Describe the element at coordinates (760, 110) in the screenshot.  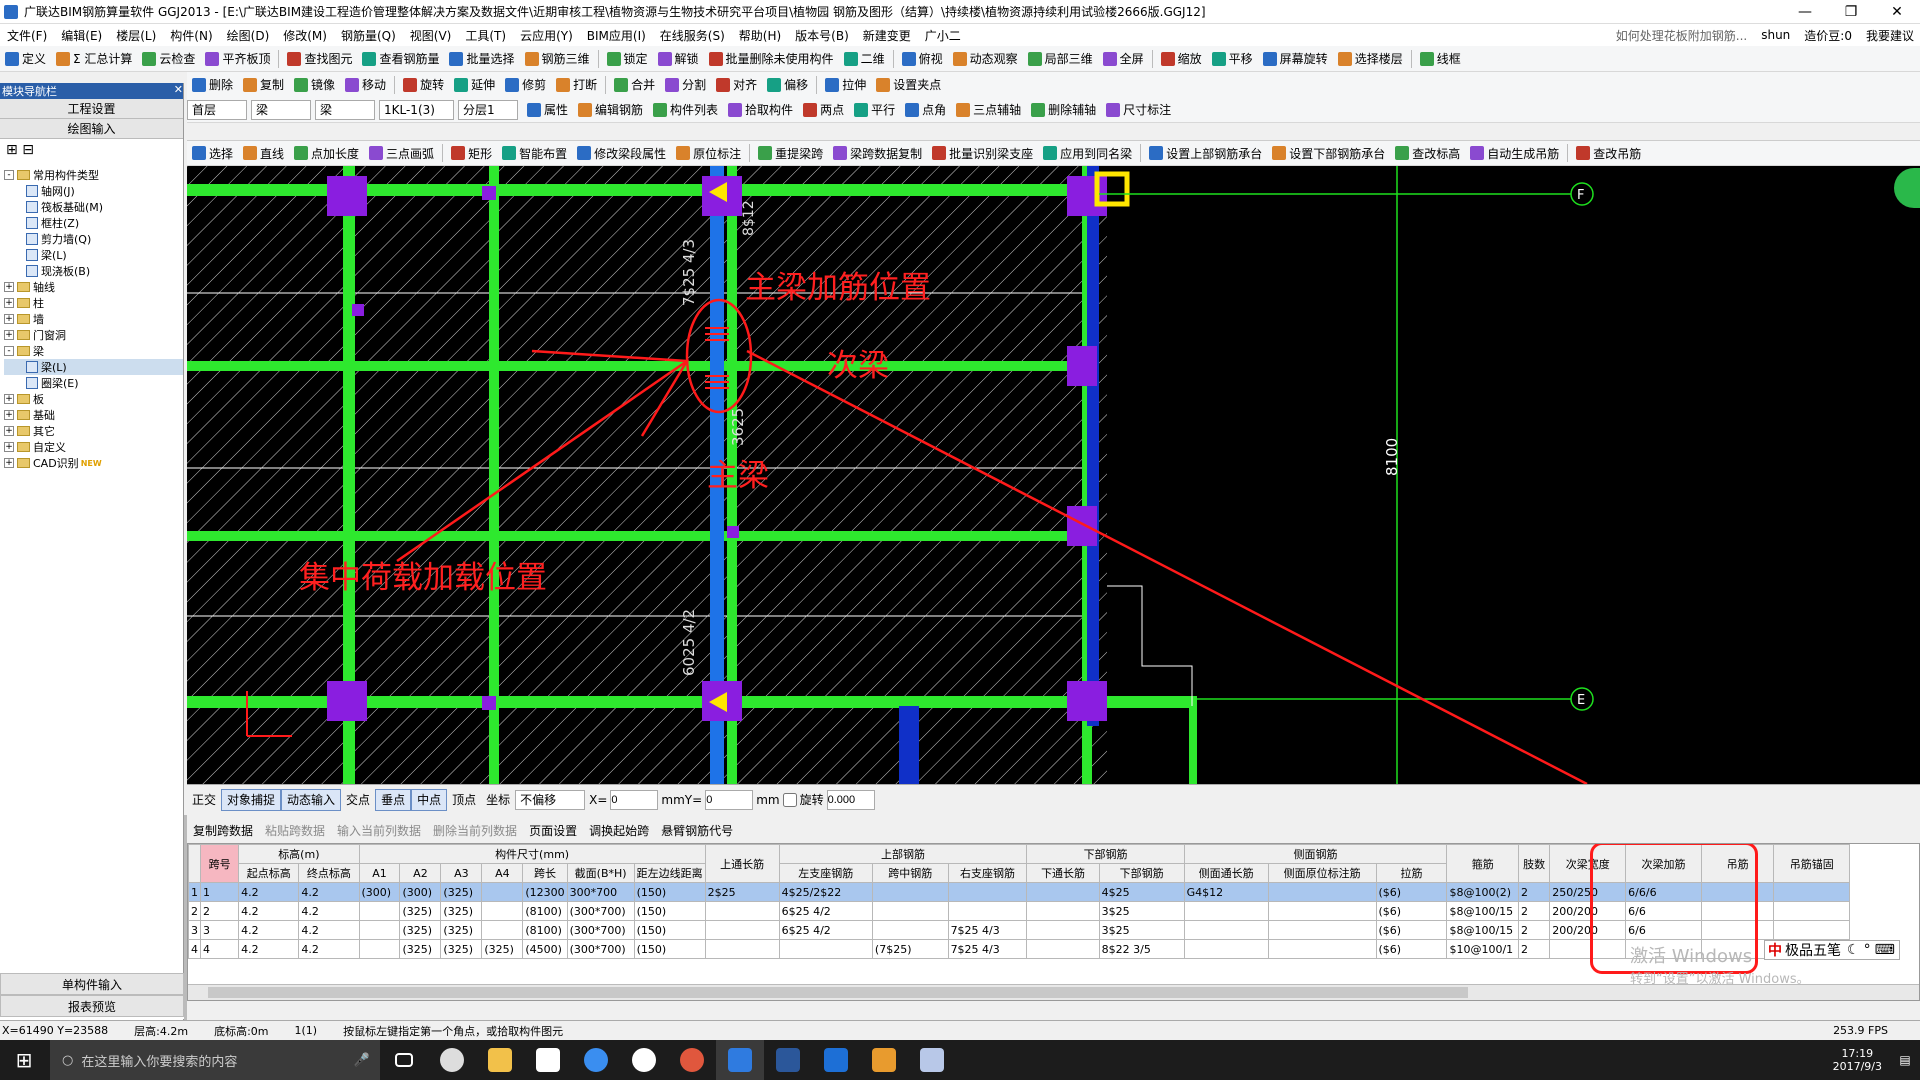
I see `element-action-3: 拾取构件` at that location.